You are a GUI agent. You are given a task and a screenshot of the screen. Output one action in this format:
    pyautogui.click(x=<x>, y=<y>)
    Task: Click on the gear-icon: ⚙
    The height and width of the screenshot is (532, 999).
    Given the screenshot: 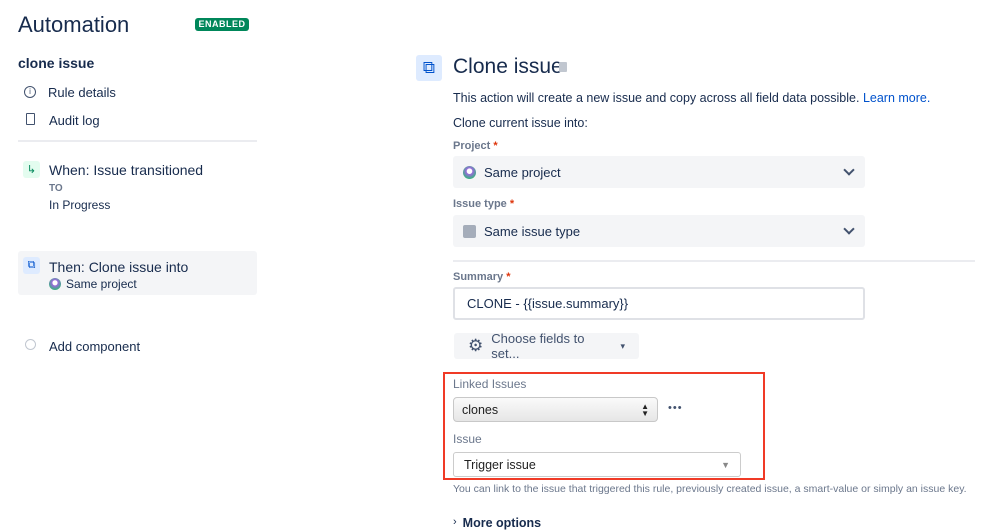 What is the action you would take?
    pyautogui.click(x=476, y=345)
    